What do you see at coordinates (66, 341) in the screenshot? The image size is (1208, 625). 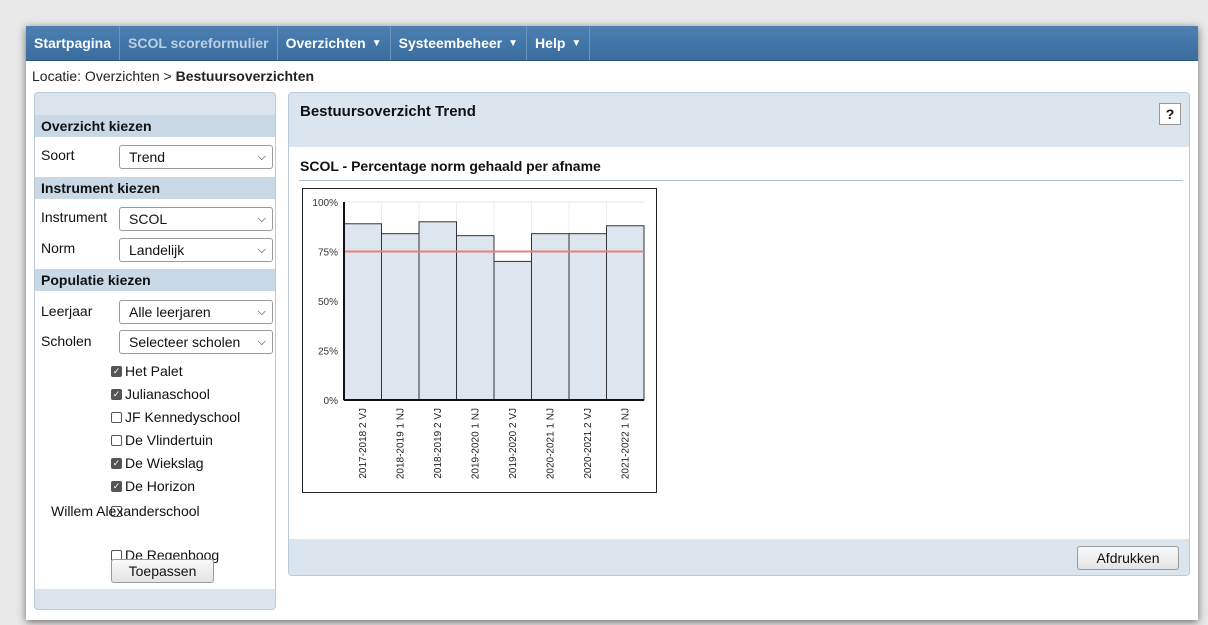 I see `scholen-label: Scholen` at bounding box center [66, 341].